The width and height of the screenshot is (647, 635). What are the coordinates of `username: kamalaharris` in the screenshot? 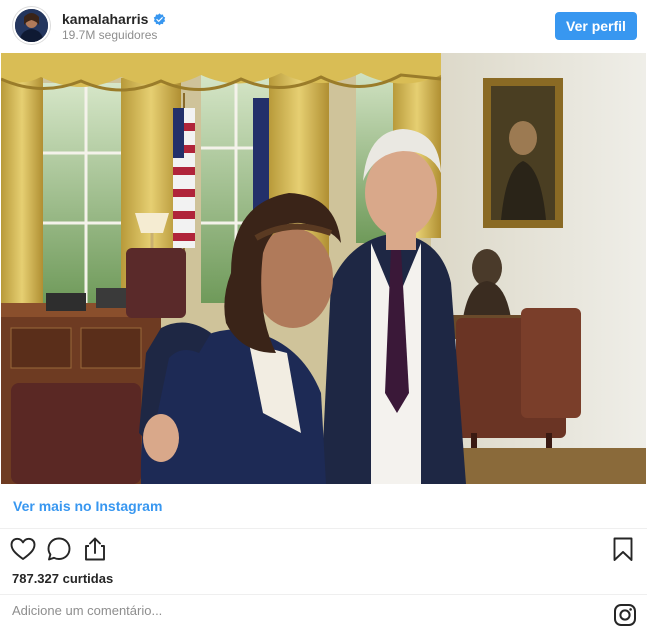 It's located at (105, 19).